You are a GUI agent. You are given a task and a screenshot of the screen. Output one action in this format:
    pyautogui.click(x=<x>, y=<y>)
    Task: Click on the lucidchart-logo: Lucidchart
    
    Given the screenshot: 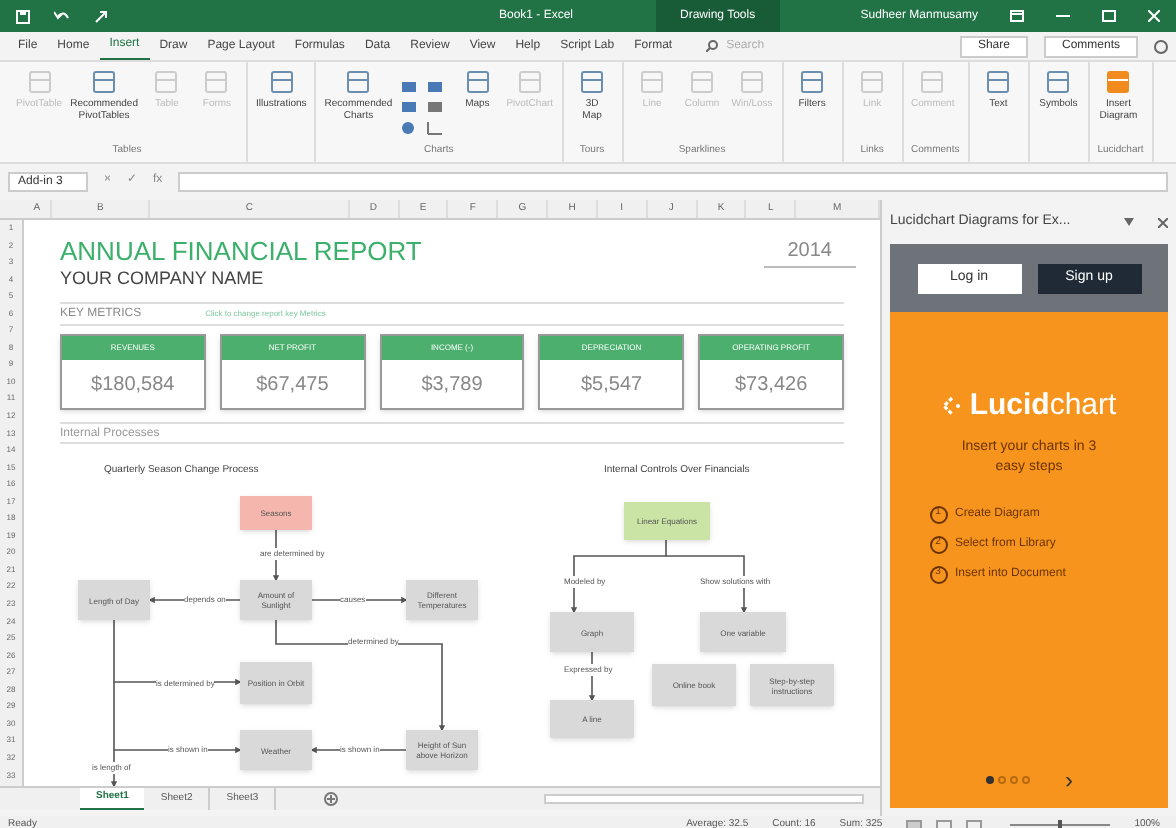 What is the action you would take?
    pyautogui.click(x=1043, y=406)
    